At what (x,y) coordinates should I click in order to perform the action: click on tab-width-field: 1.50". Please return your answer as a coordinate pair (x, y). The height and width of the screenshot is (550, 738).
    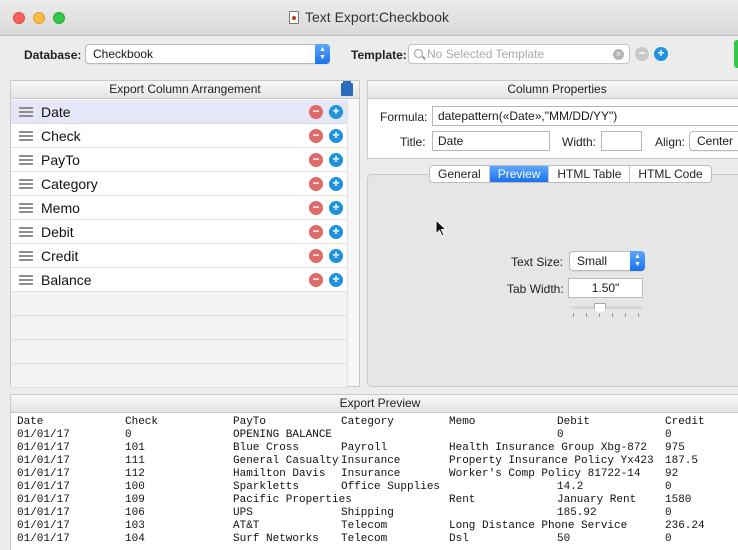
    Looking at the image, I should click on (605, 288).